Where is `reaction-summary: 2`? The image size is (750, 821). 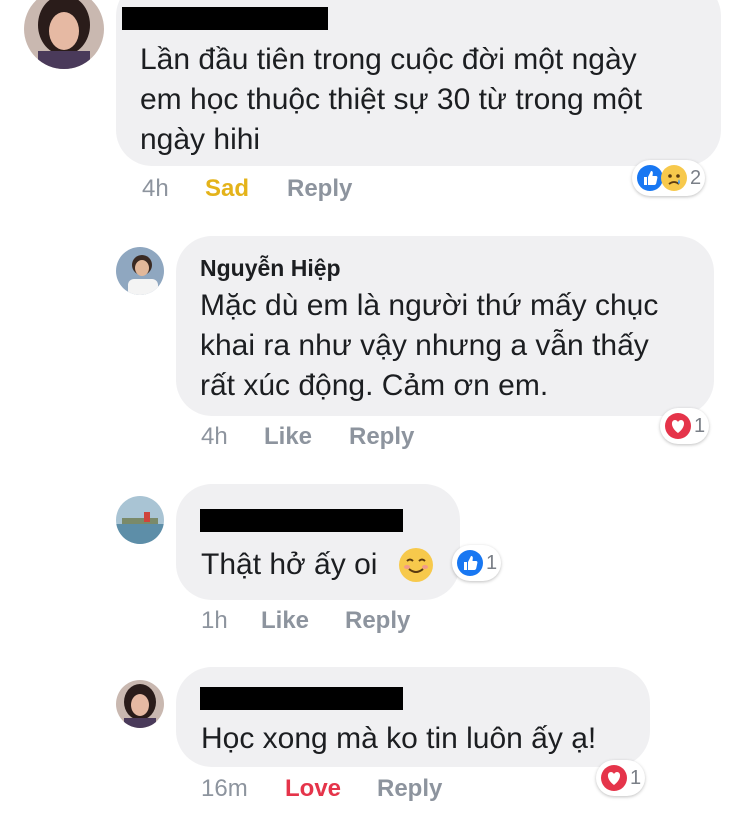 reaction-summary: 2 is located at coordinates (669, 178).